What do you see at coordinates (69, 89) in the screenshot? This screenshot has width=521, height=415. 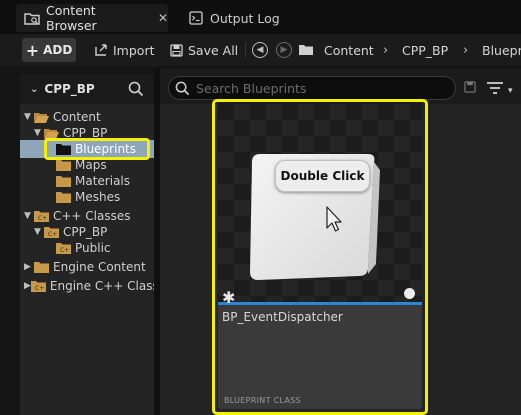 I see `tree-header-title: CPP_BP` at bounding box center [69, 89].